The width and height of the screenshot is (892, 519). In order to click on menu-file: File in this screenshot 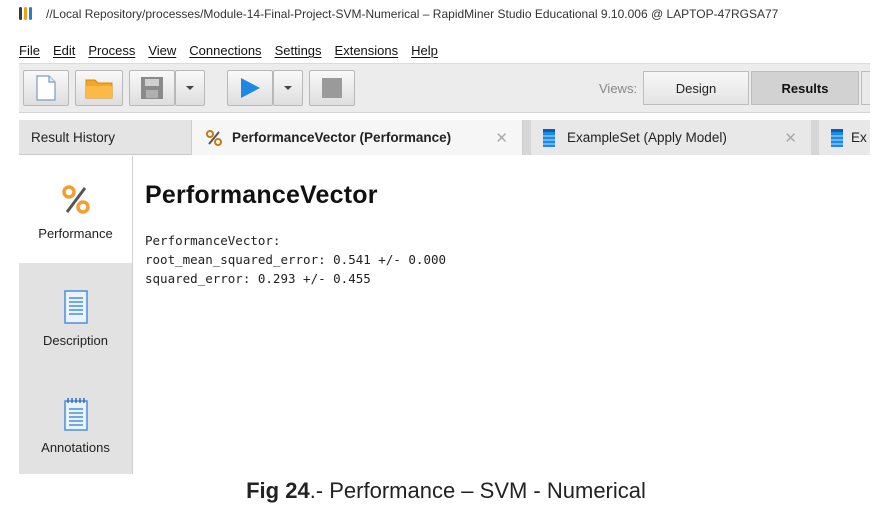, I will do `click(29, 53)`.